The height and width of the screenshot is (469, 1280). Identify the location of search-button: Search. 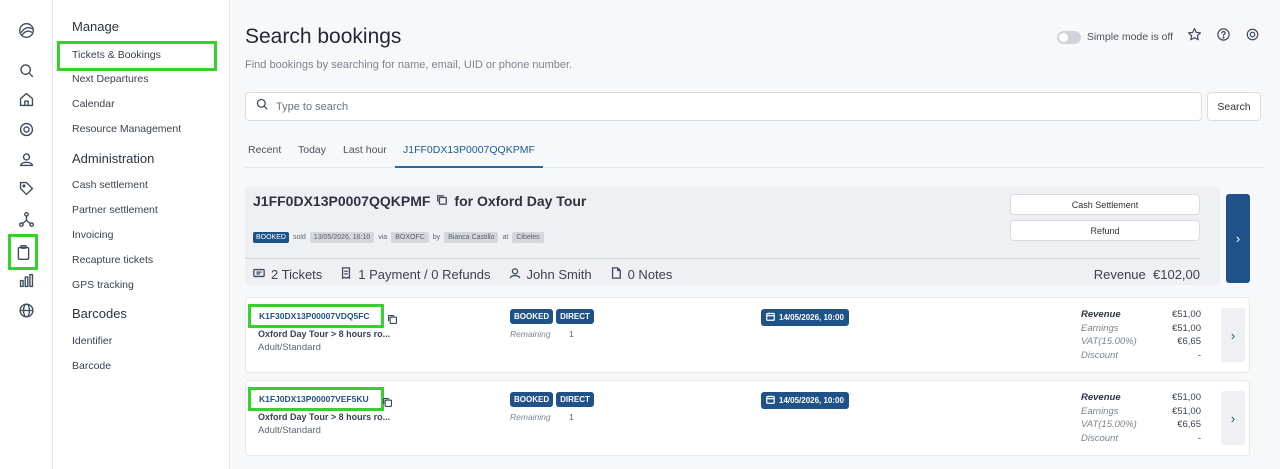
(1234, 106).